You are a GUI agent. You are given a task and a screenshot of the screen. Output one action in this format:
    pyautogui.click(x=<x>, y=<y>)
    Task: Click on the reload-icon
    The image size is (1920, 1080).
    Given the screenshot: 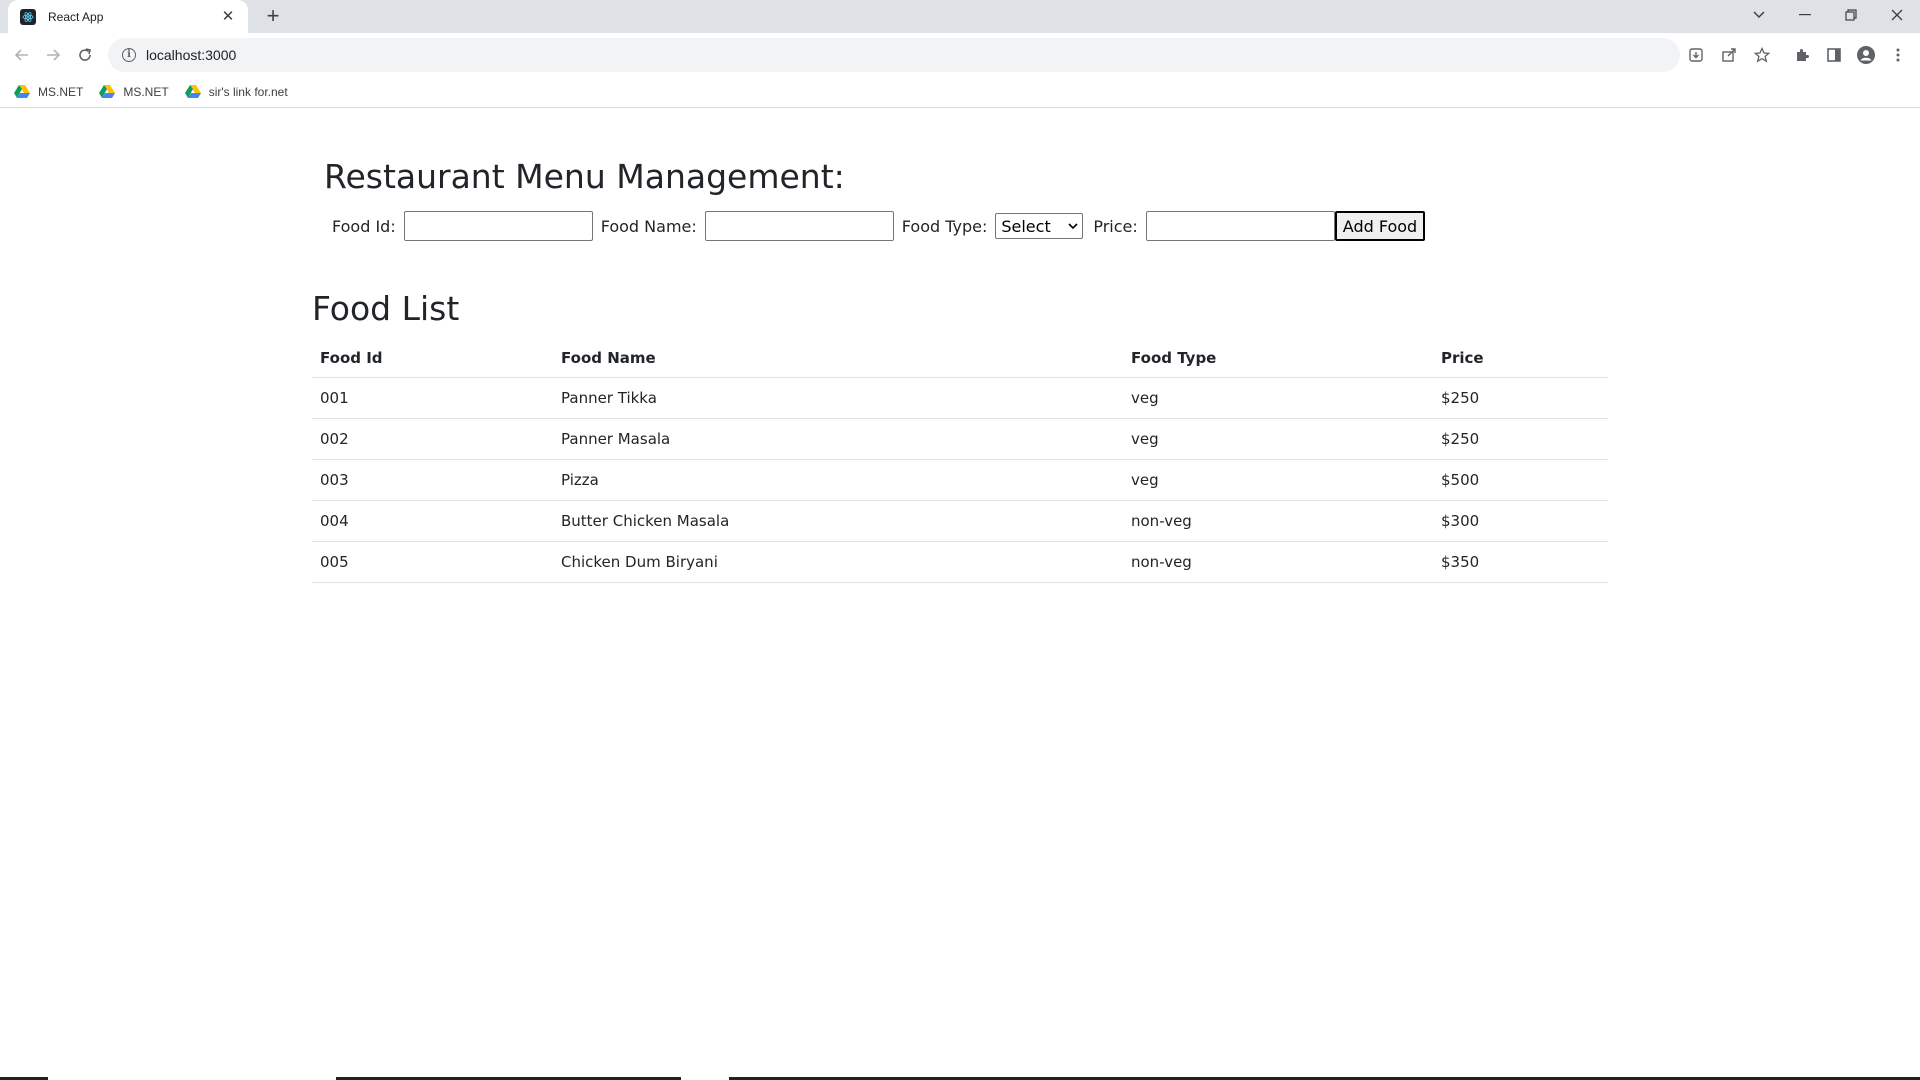 What is the action you would take?
    pyautogui.click(x=85, y=55)
    